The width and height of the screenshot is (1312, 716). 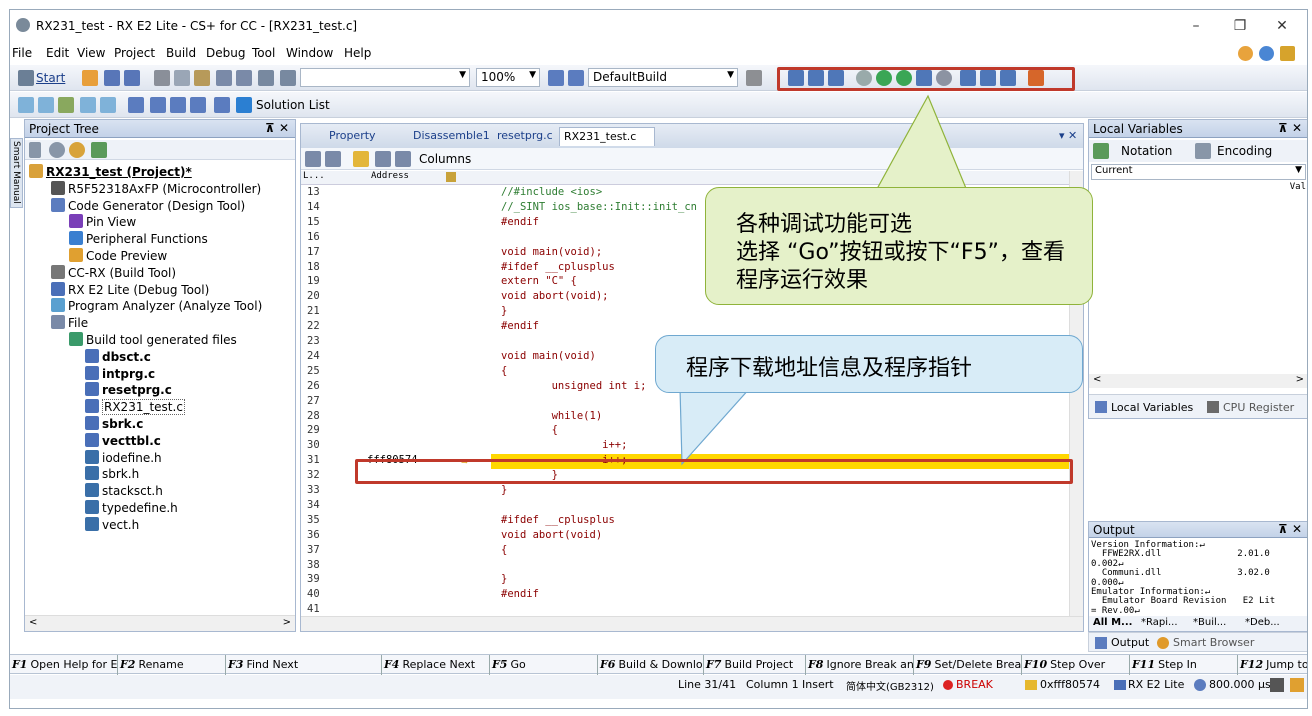 What do you see at coordinates (361, 159) in the screenshot?
I see `arrow-right-icon` at bounding box center [361, 159].